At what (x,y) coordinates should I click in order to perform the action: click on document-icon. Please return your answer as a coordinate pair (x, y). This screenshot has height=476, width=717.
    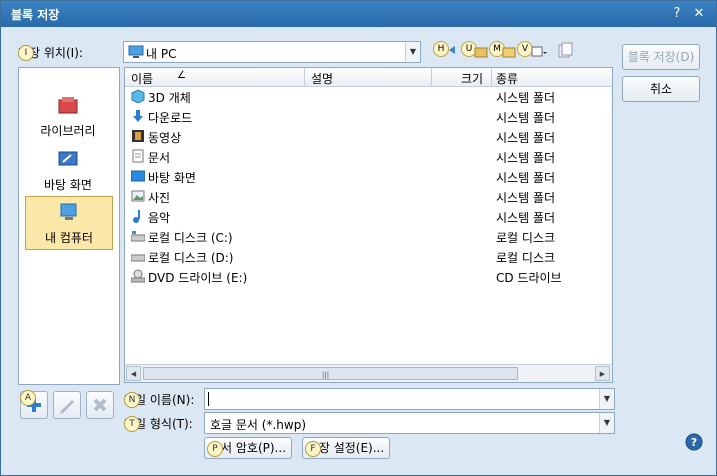
    Looking at the image, I should click on (138, 156).